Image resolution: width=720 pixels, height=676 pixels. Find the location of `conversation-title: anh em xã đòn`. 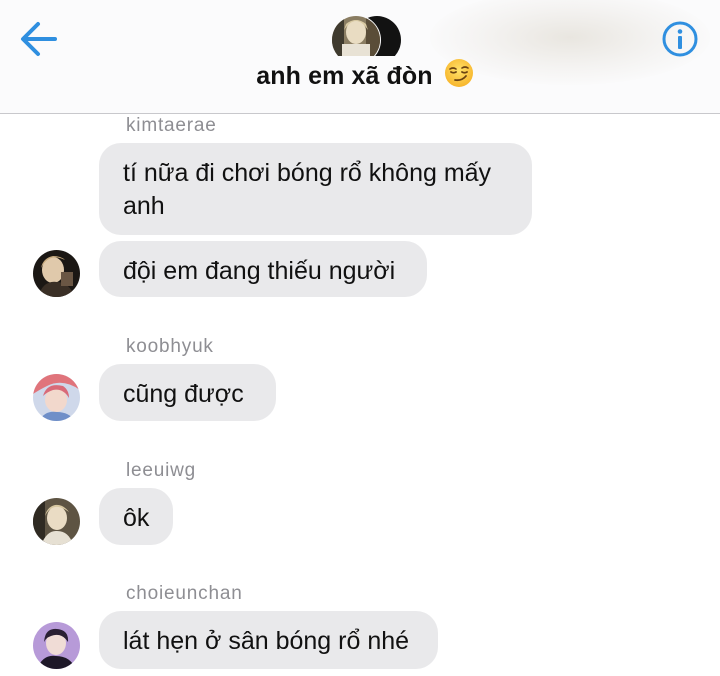

conversation-title: anh em xã đòn is located at coordinates (360, 74).